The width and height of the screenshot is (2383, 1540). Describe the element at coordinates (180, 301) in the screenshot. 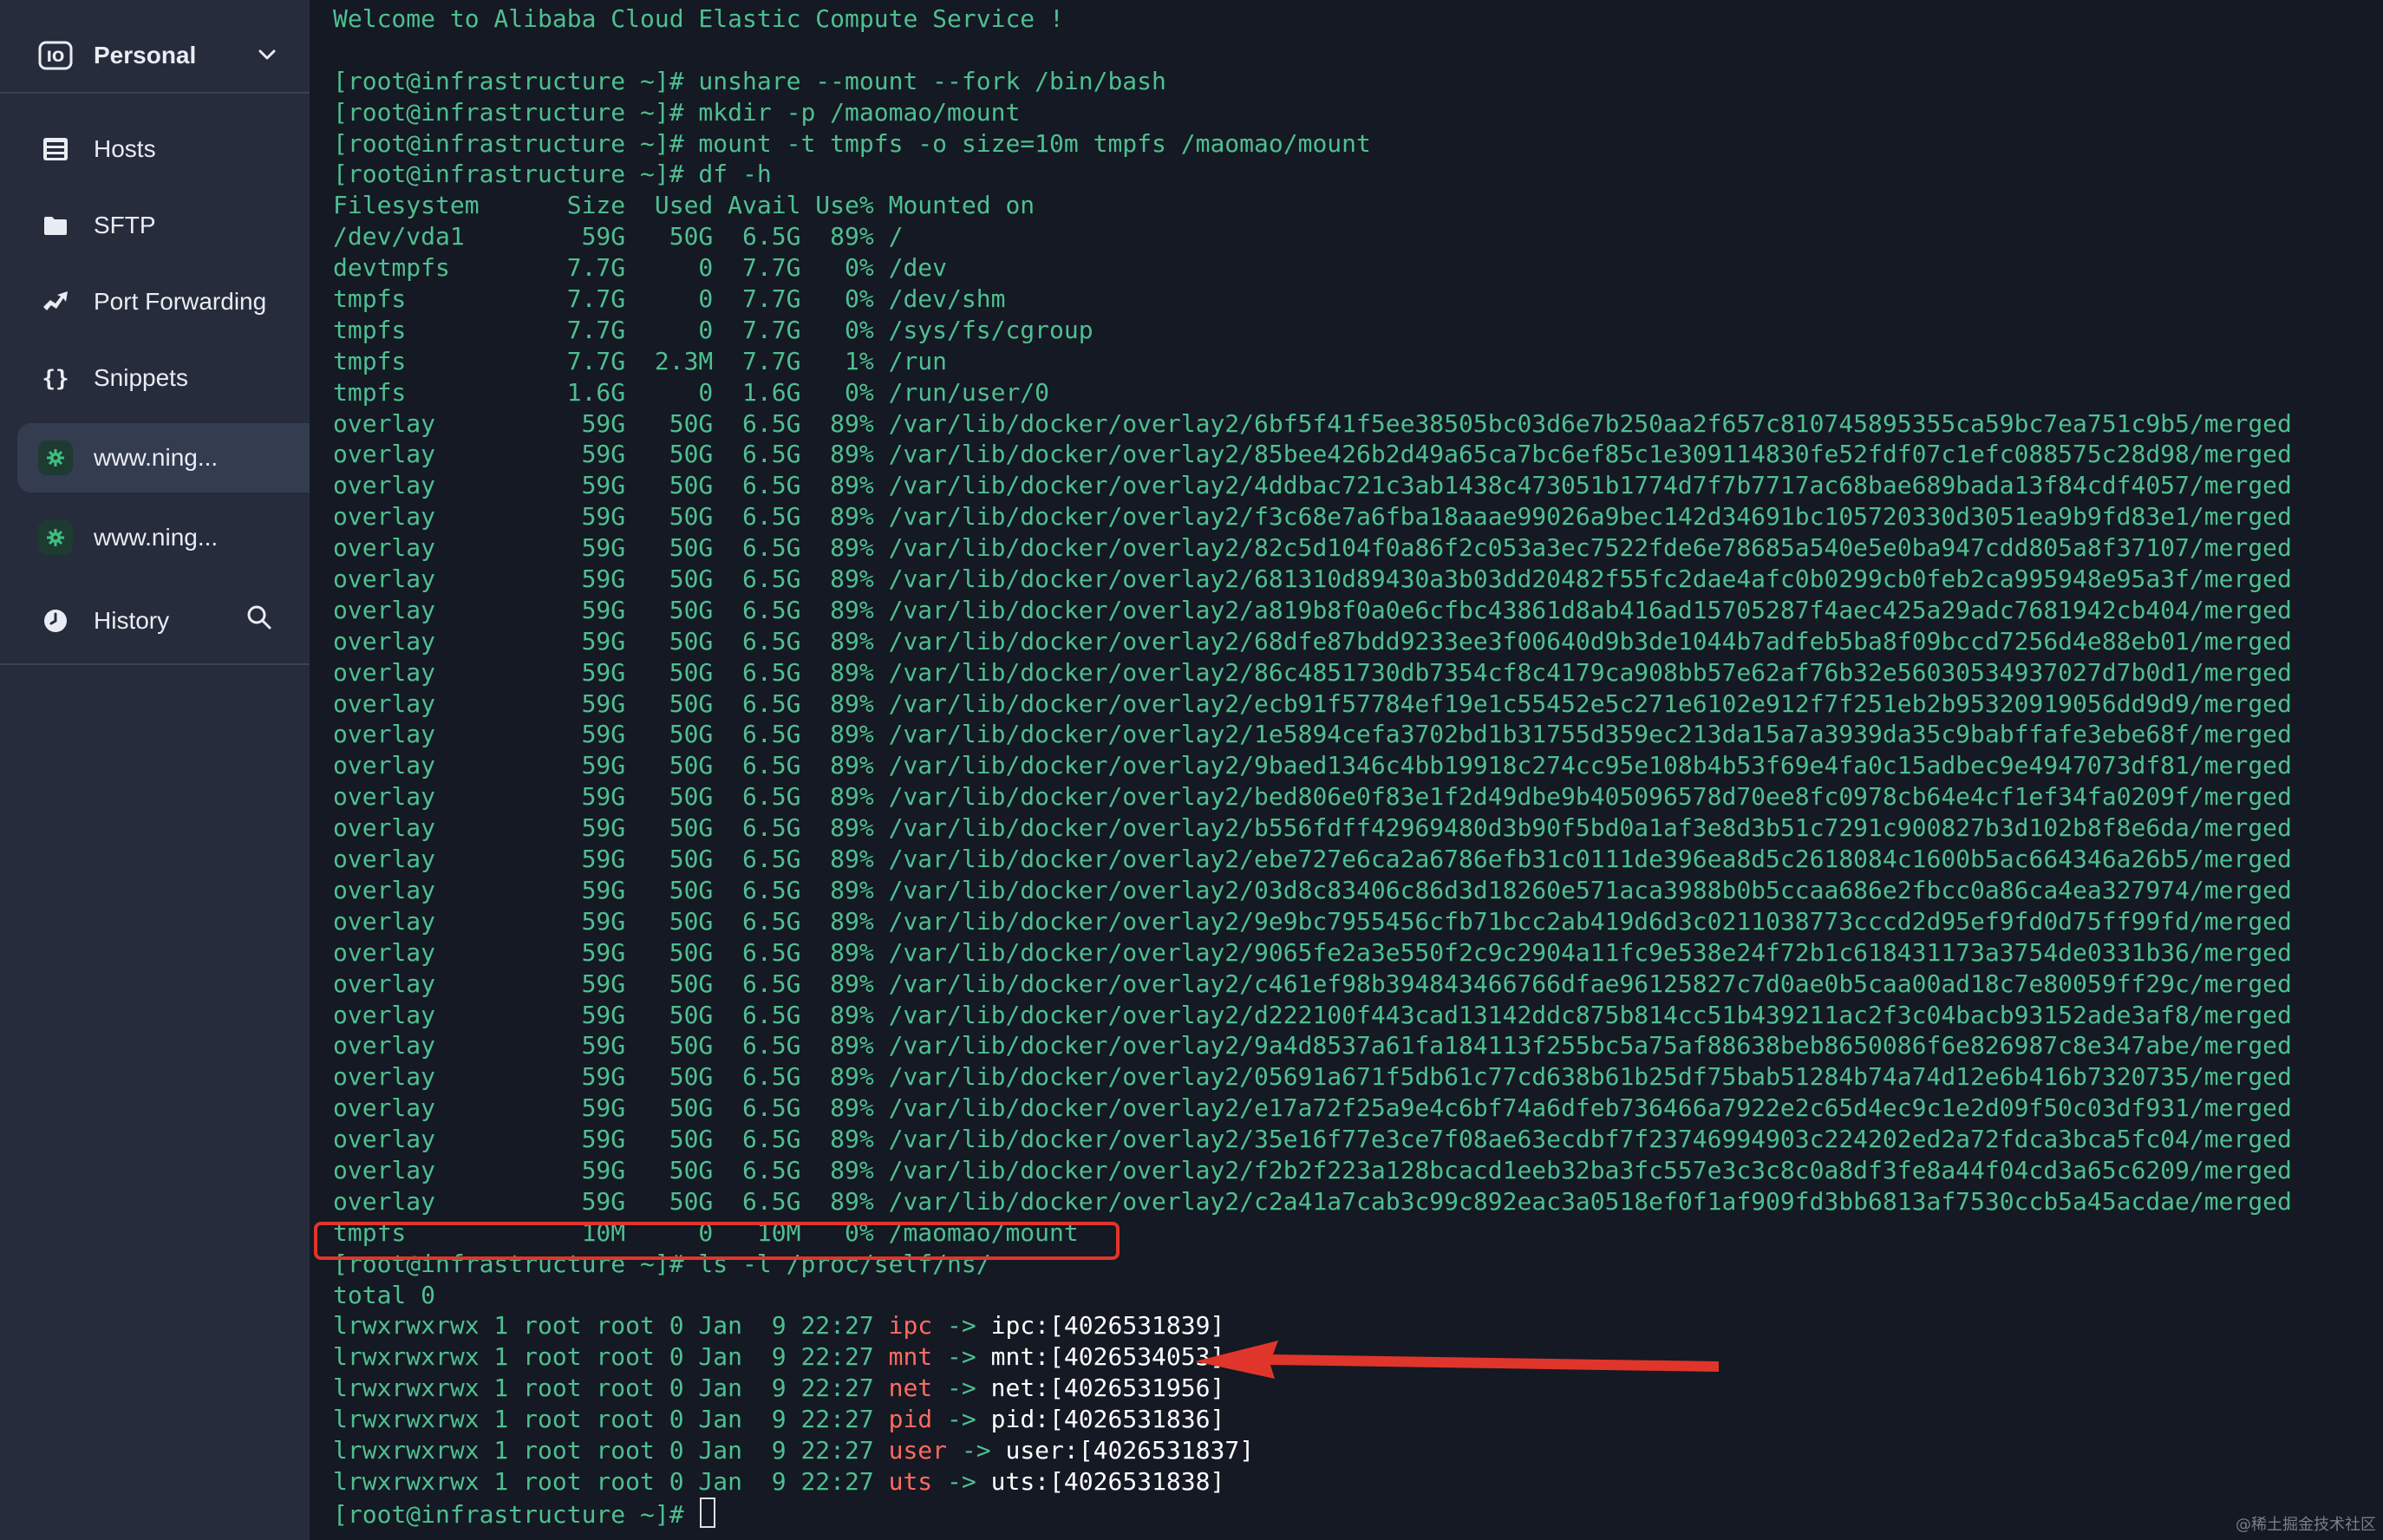

I see `sidebar-item-label: Port Forwarding` at that location.